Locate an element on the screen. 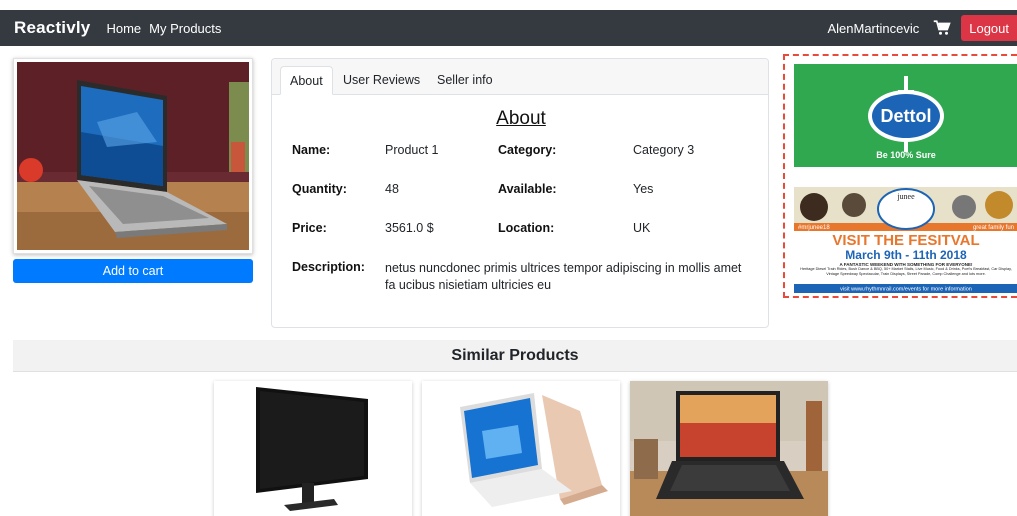  category-value: Category 3 is located at coordinates (664, 150).